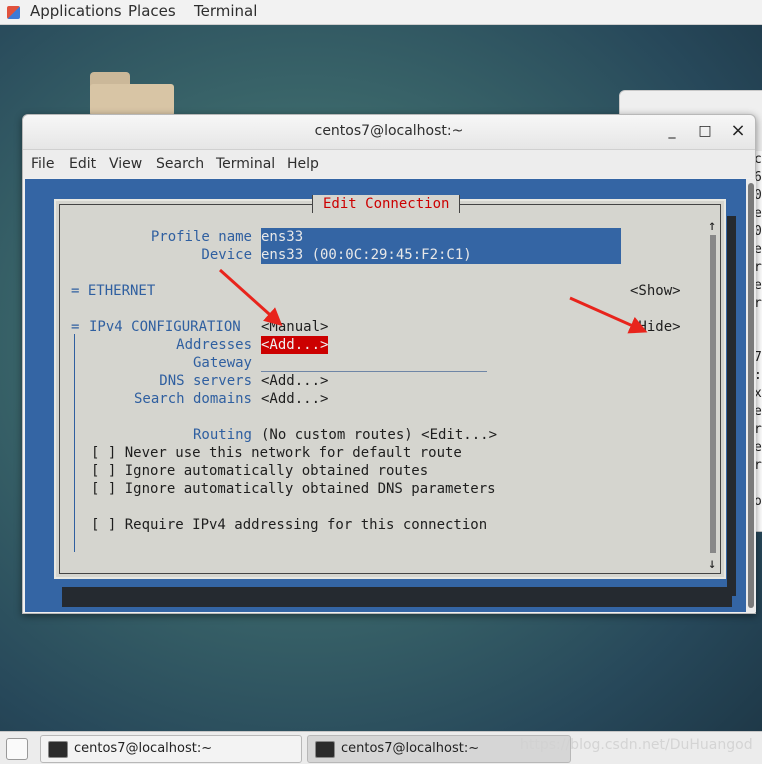  I want to click on annotation-arrow-hide, so click(608, 315).